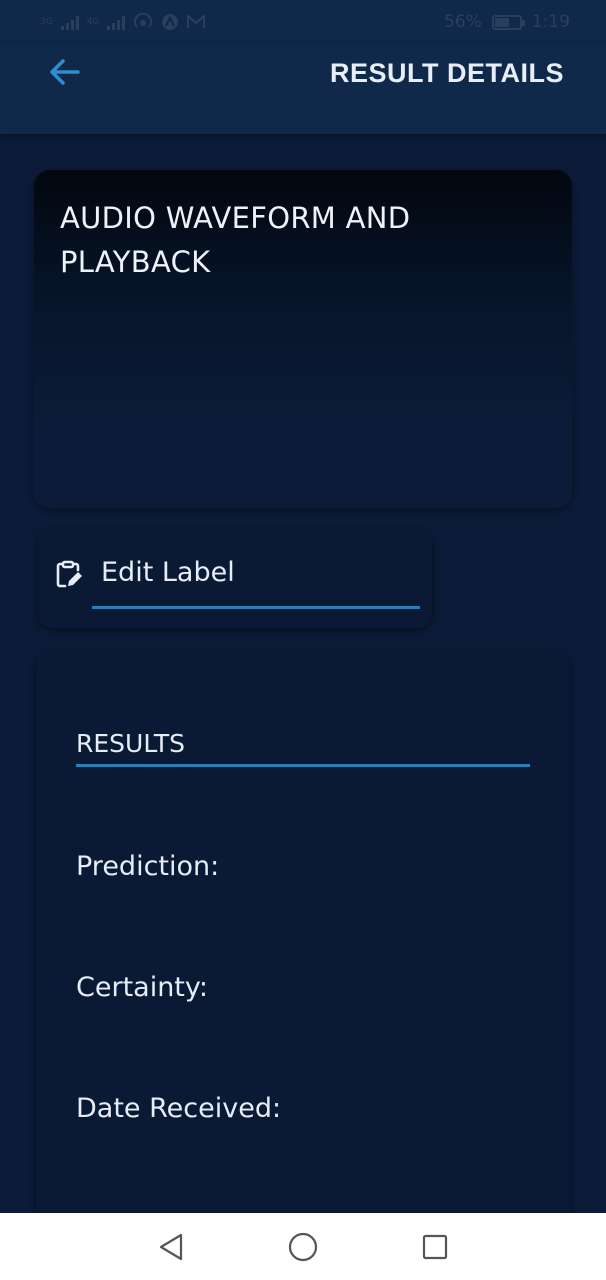 The image size is (606, 1280). I want to click on status-time: 1:19, so click(550, 22).